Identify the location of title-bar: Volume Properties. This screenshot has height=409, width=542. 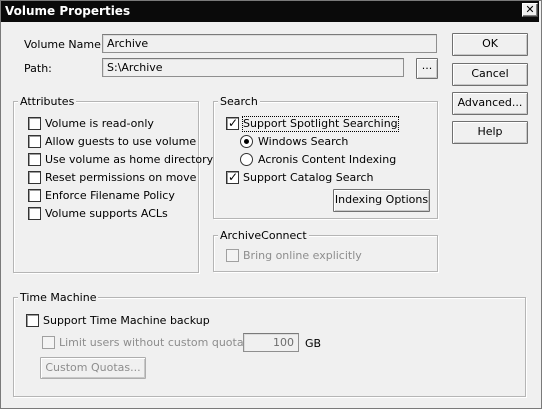
(270, 11).